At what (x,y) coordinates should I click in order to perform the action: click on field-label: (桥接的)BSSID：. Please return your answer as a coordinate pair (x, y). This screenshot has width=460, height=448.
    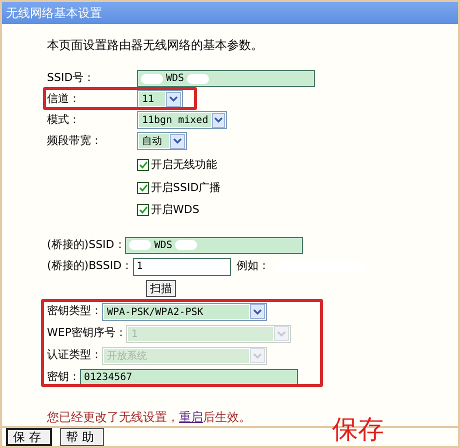
    Looking at the image, I should click on (90, 266).